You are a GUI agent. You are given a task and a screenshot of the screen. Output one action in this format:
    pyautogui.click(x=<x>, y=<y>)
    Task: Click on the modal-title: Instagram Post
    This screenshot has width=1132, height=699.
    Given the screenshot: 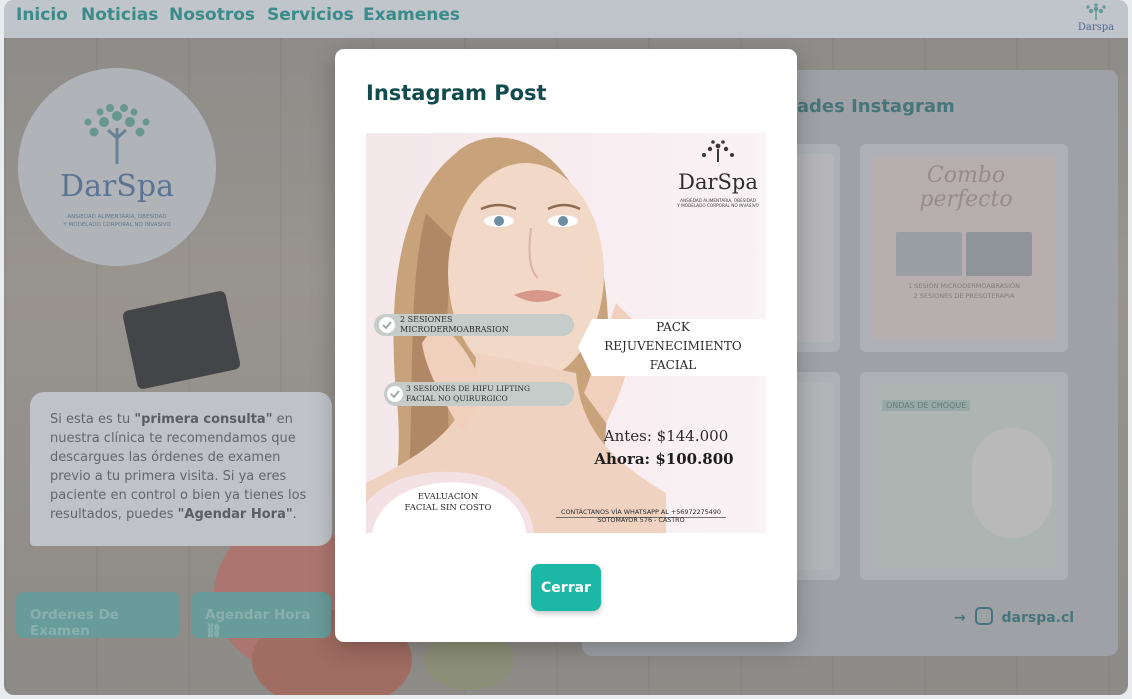 What is the action you would take?
    pyautogui.click(x=456, y=93)
    